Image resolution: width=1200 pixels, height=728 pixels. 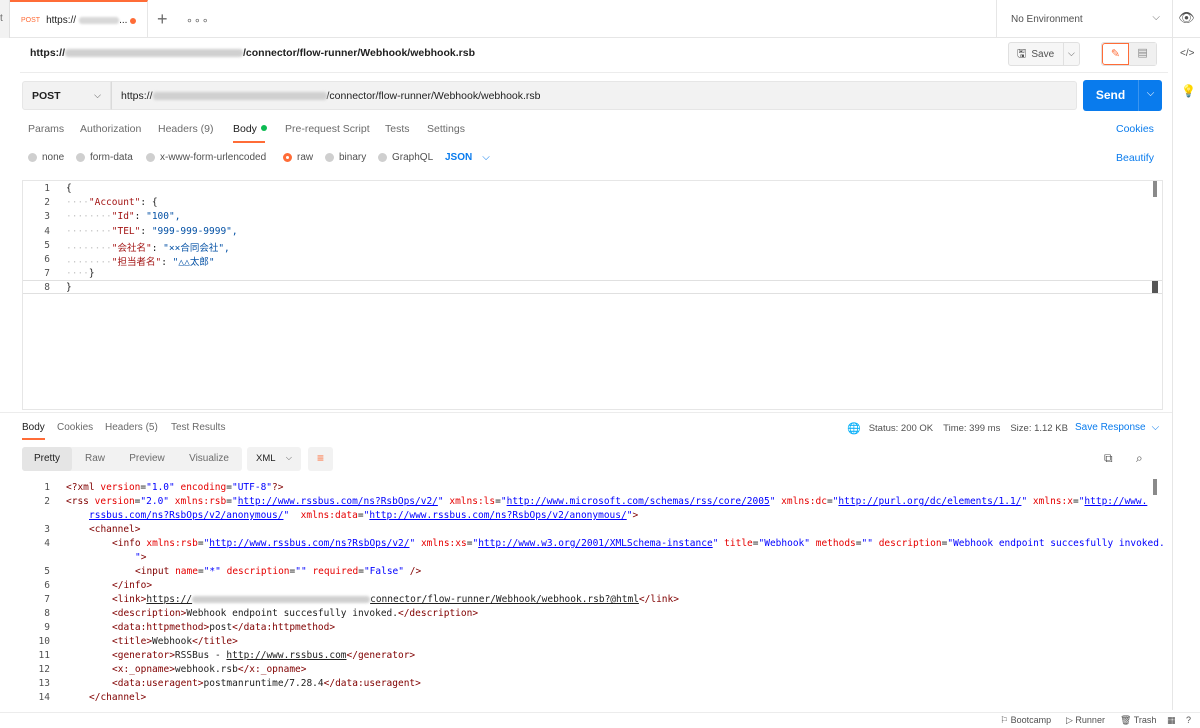 I want to click on copy-icon: ⧉, so click(x=1108, y=458).